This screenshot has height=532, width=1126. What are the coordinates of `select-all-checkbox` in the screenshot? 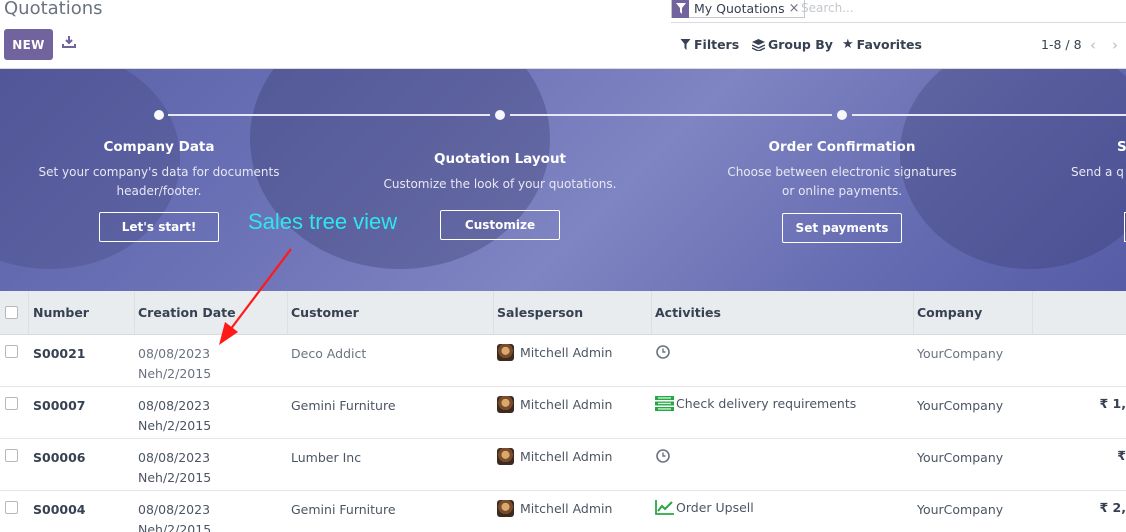 It's located at (11, 312).